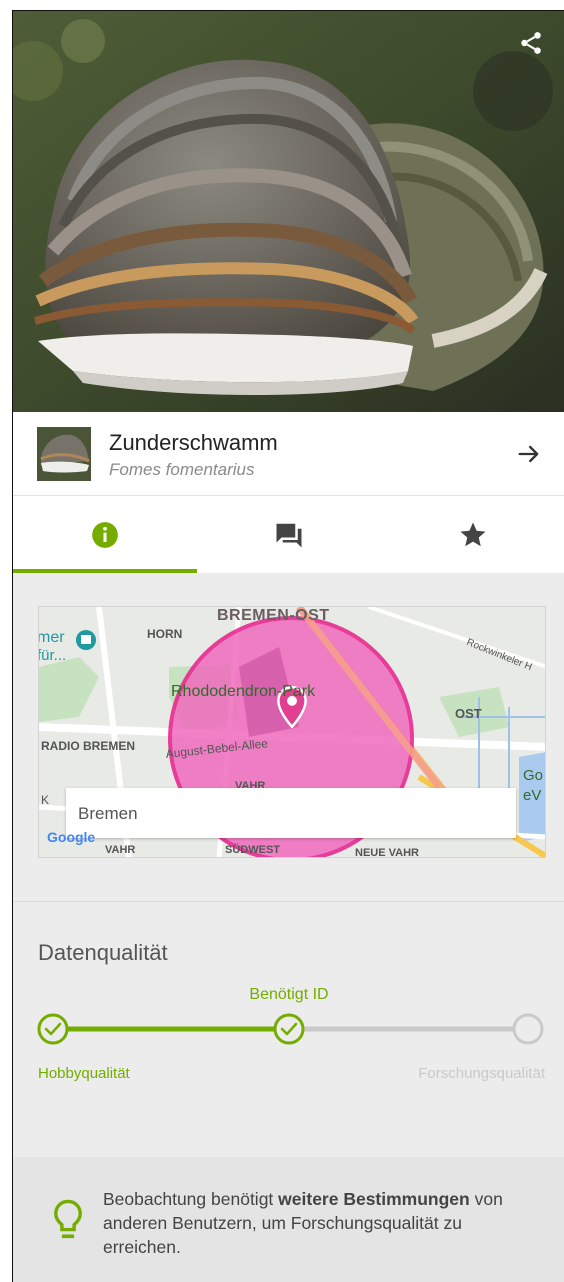 The image size is (564, 1282). Describe the element at coordinates (289, 994) in the screenshot. I see `data-quality-current-level: Benötigt ID` at that location.